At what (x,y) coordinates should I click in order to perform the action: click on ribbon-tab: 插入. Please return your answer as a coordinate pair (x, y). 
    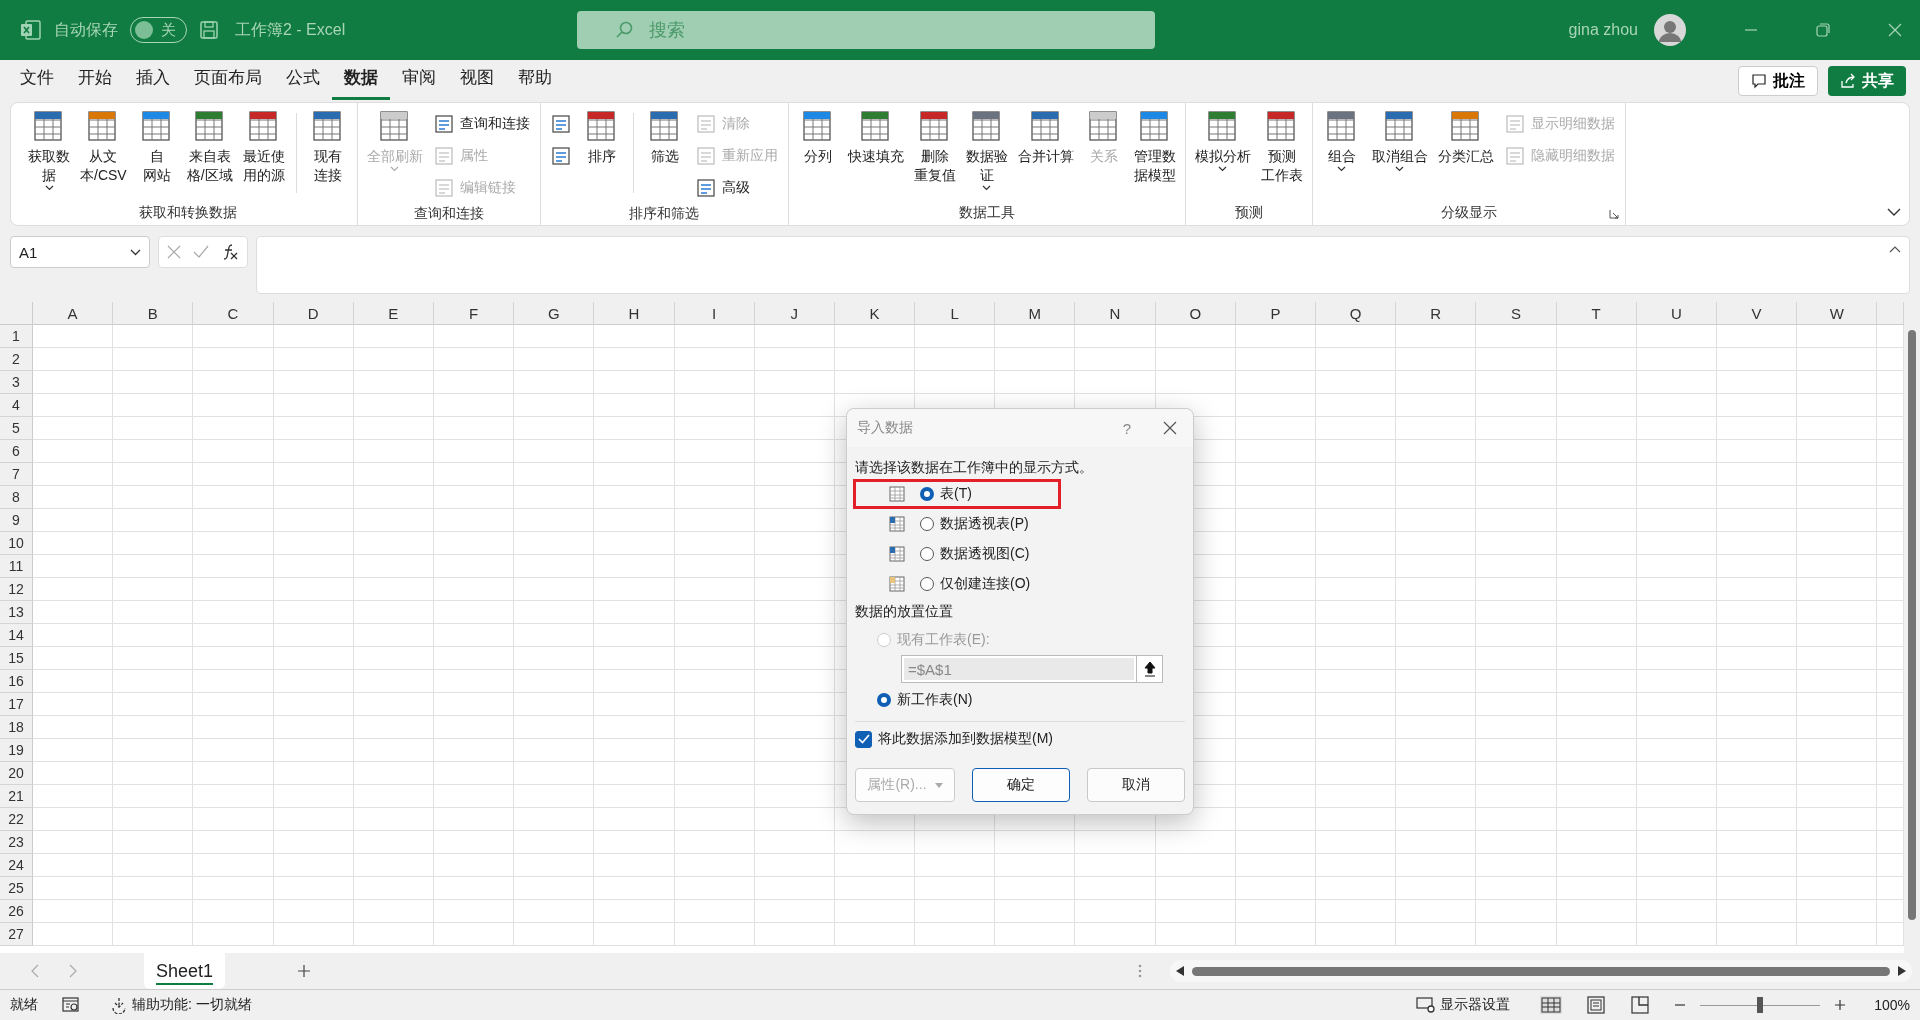
    Looking at the image, I should click on (153, 80).